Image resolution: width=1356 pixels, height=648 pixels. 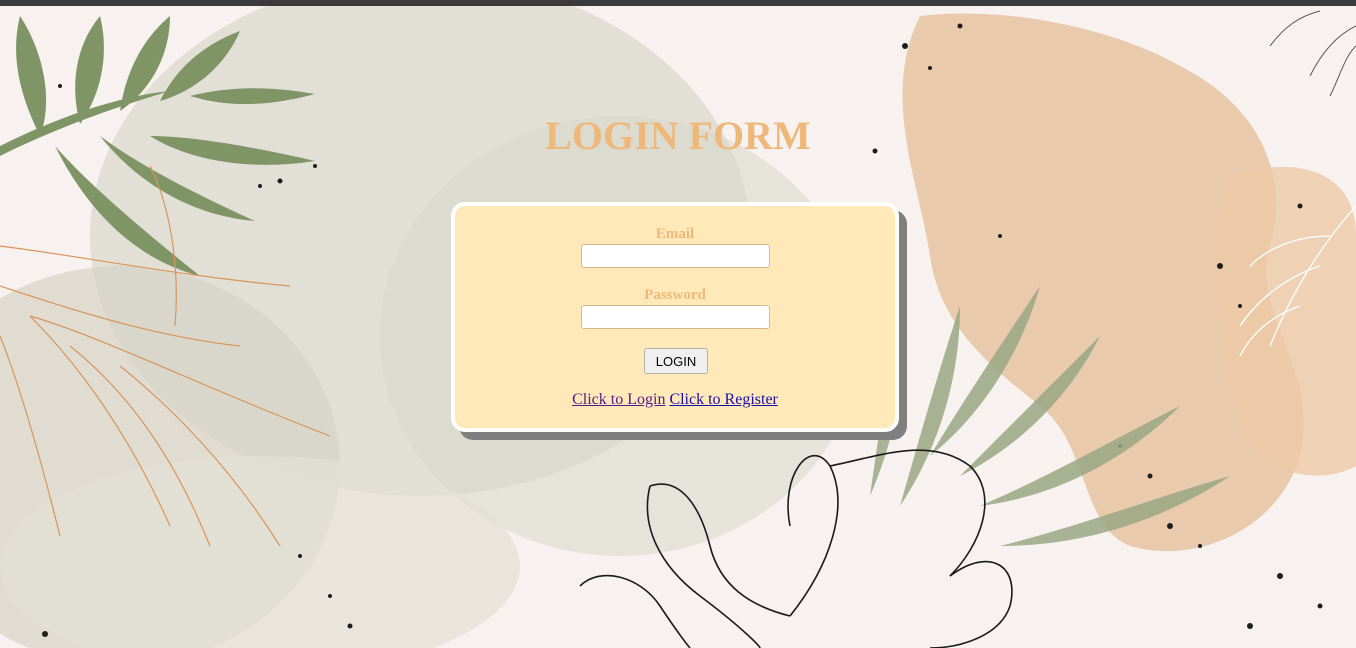 I want to click on email-label: Email, so click(x=675, y=234).